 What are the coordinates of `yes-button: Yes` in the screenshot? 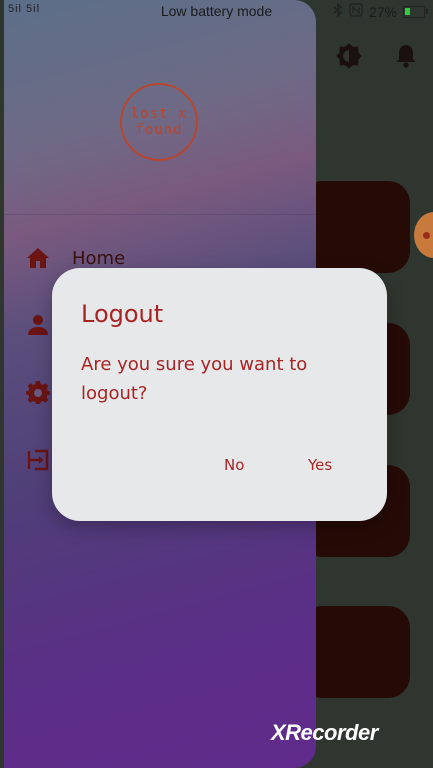 It's located at (320, 465).